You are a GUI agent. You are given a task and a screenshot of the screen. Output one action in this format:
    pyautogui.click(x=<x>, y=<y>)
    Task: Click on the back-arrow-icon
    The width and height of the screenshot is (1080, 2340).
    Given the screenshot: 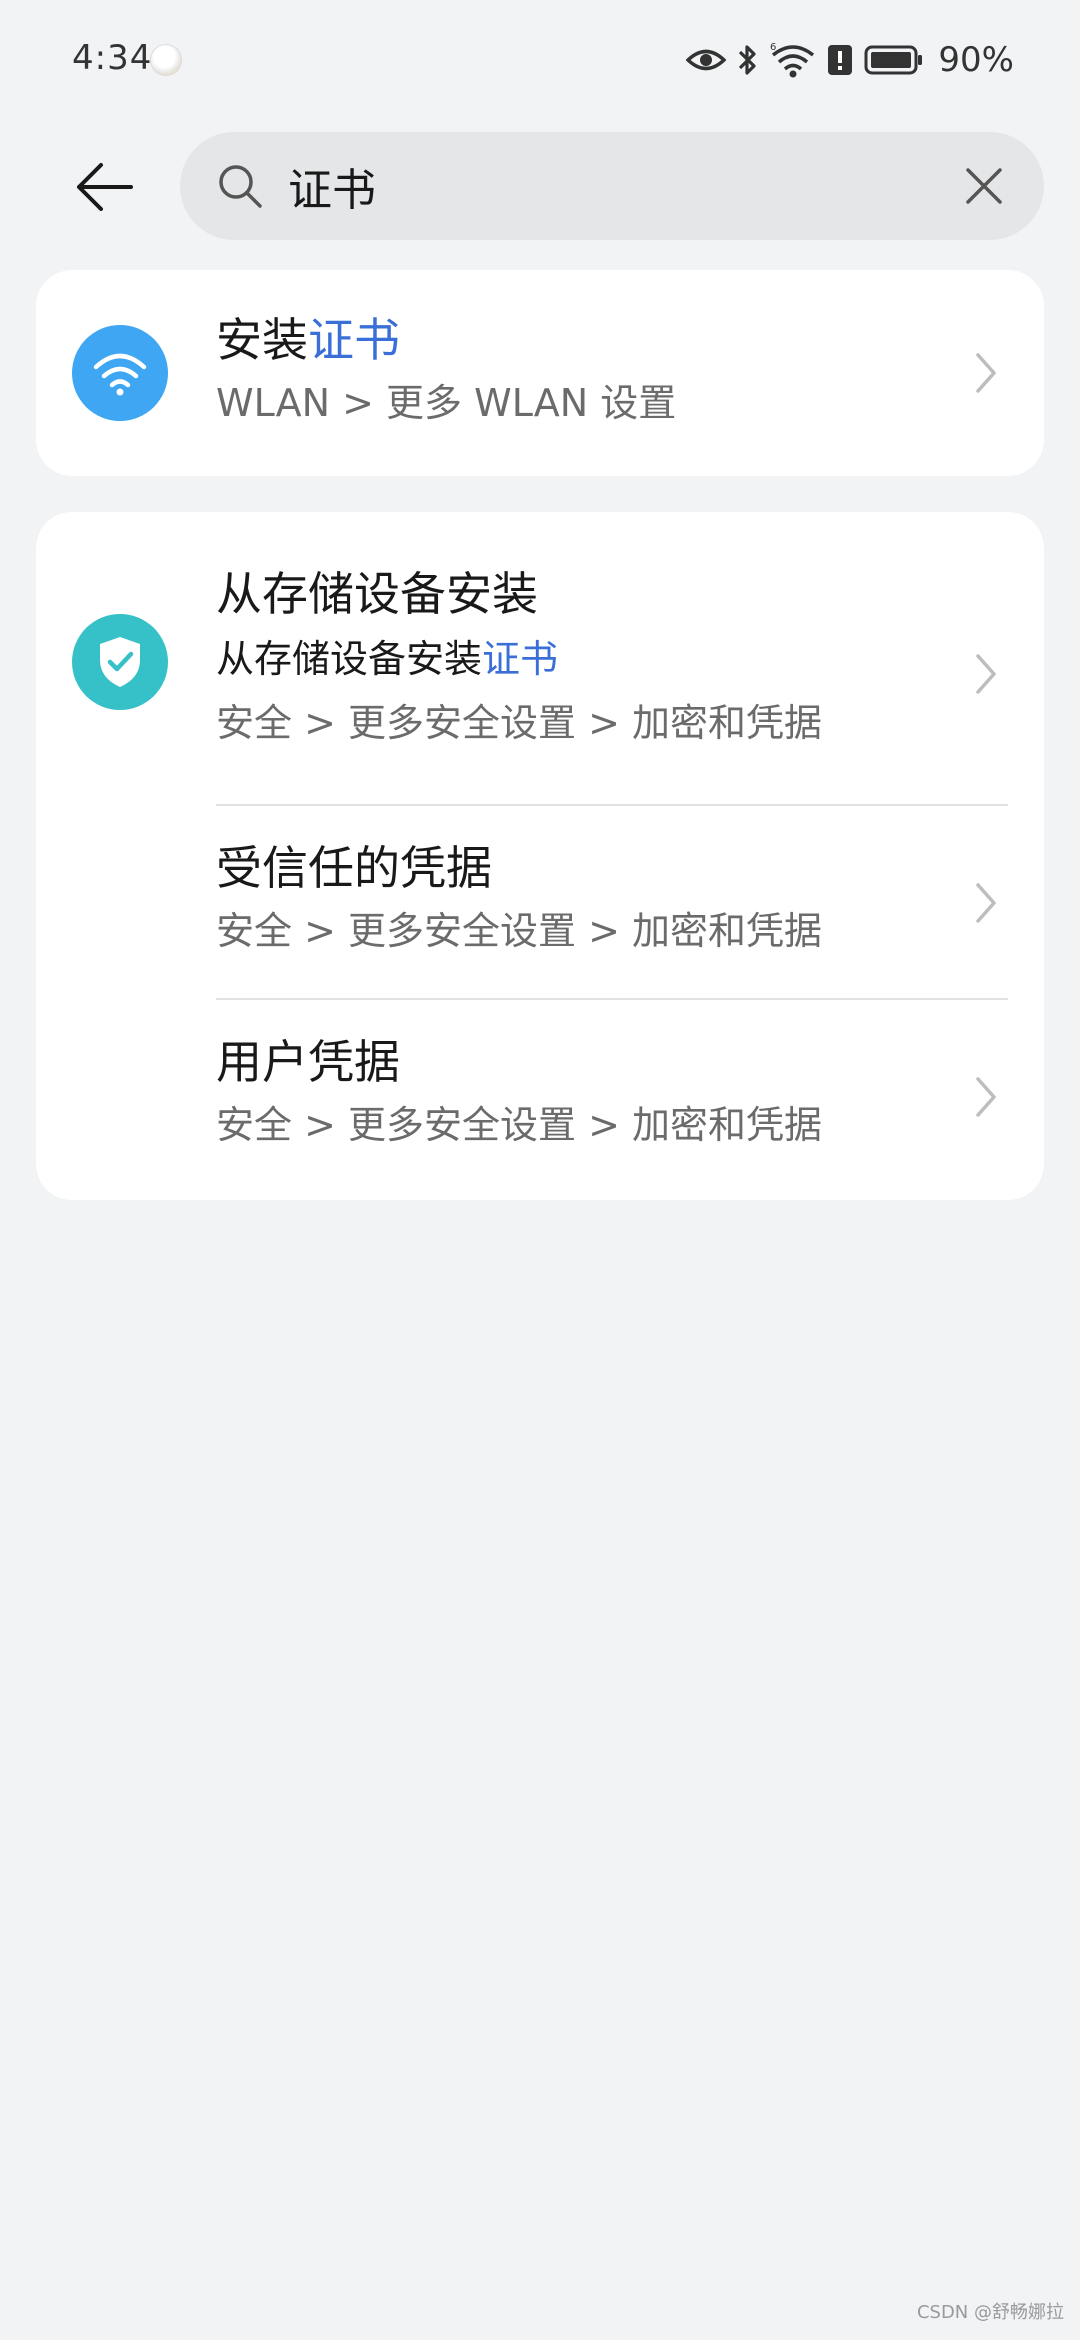 What is the action you would take?
    pyautogui.click(x=105, y=187)
    